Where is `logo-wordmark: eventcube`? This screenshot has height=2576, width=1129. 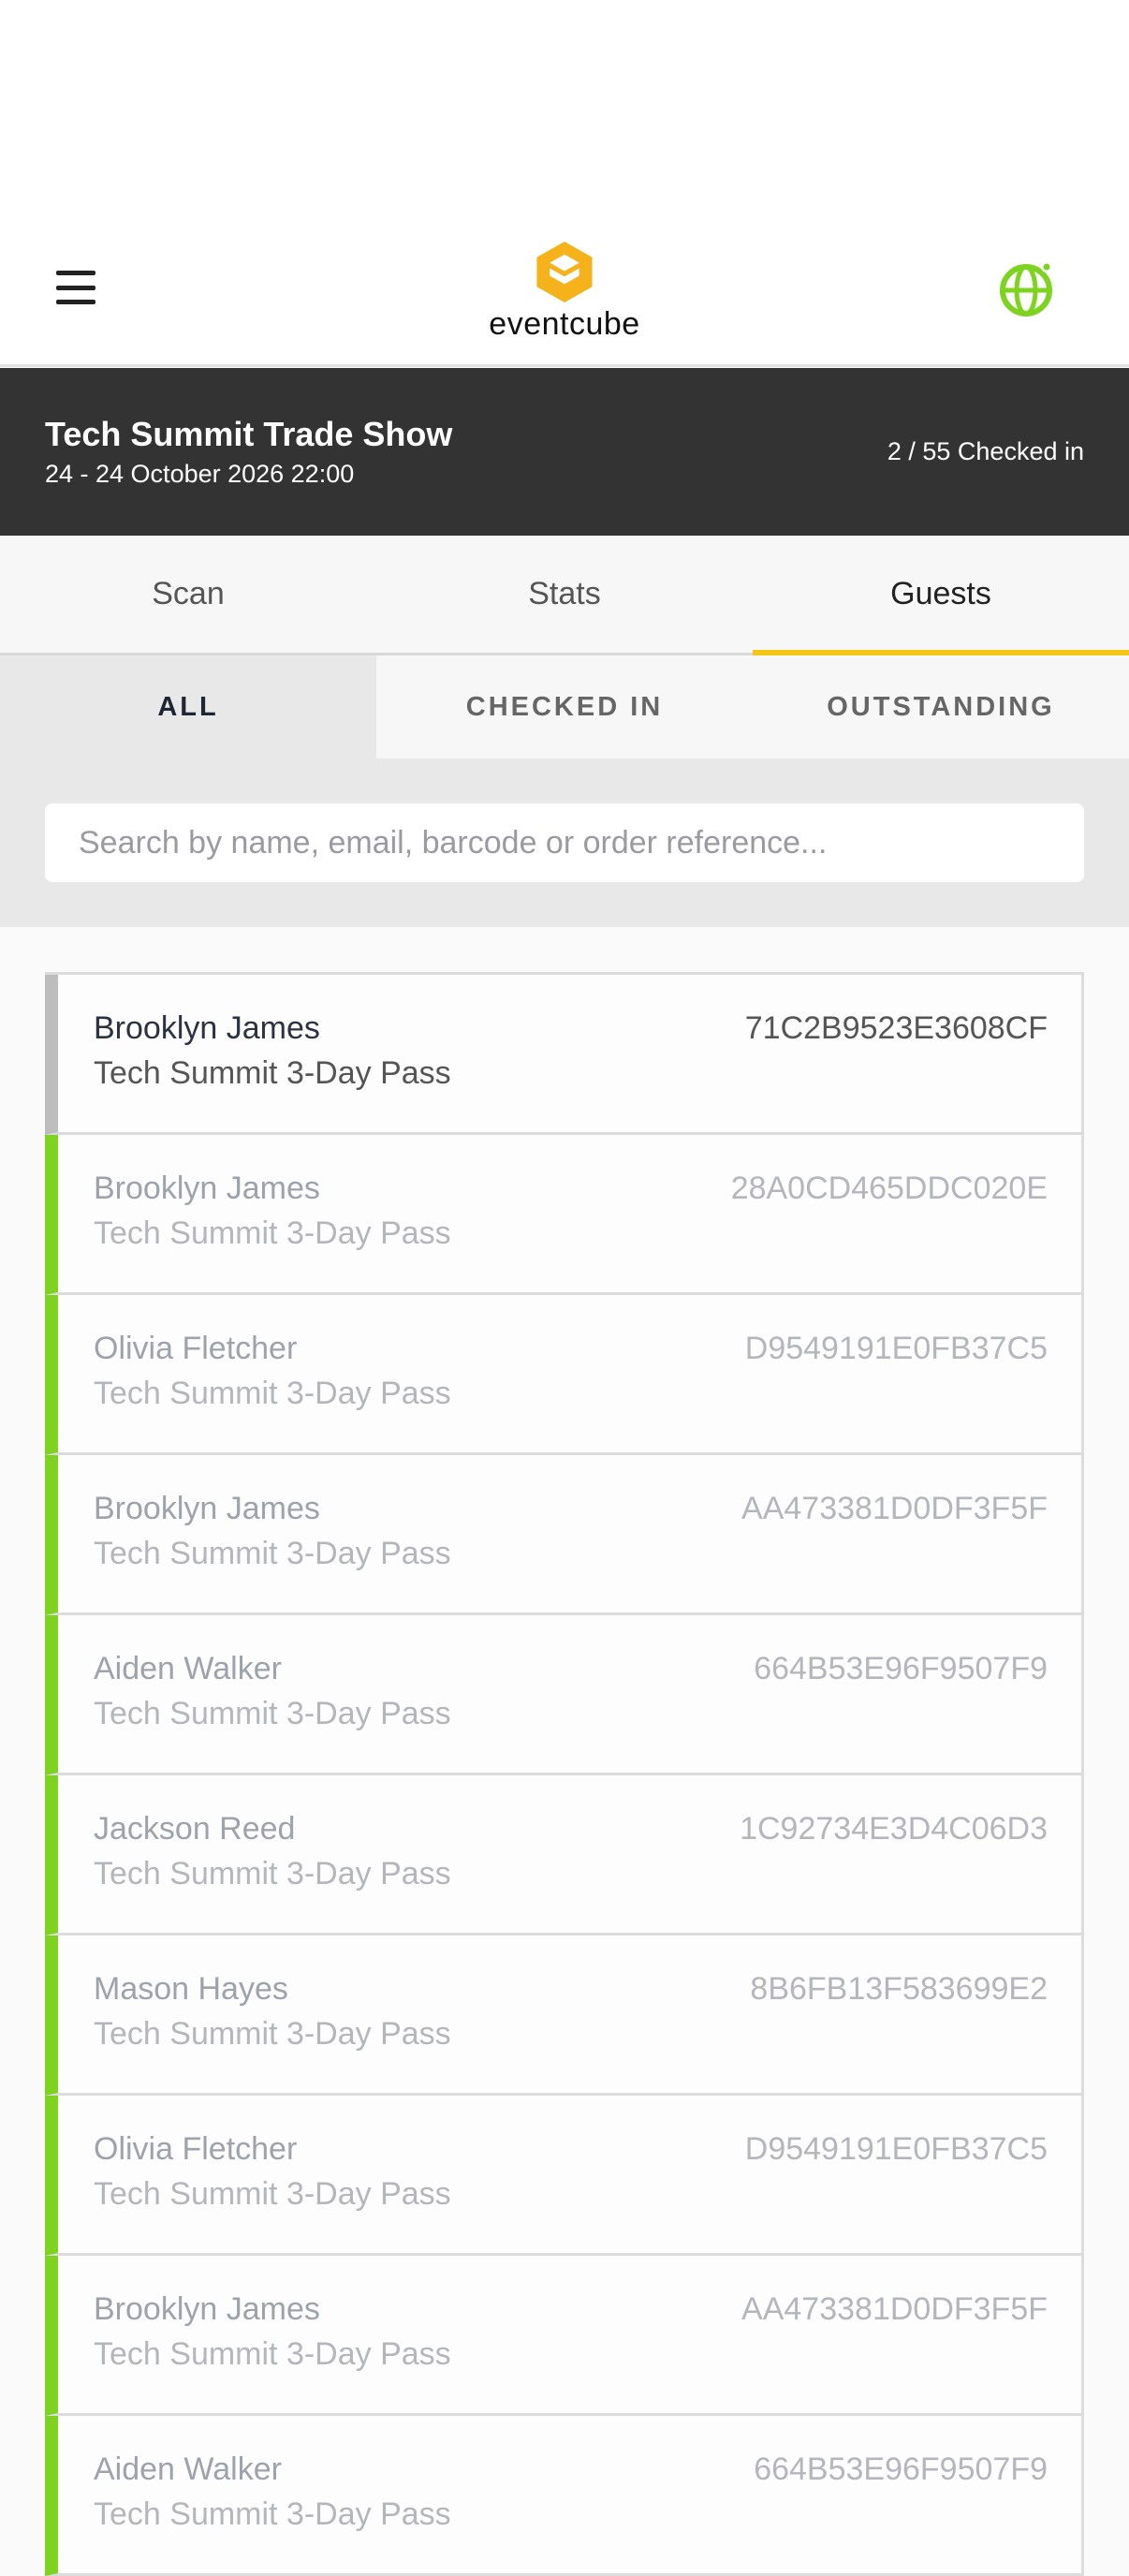 logo-wordmark: eventcube is located at coordinates (564, 324).